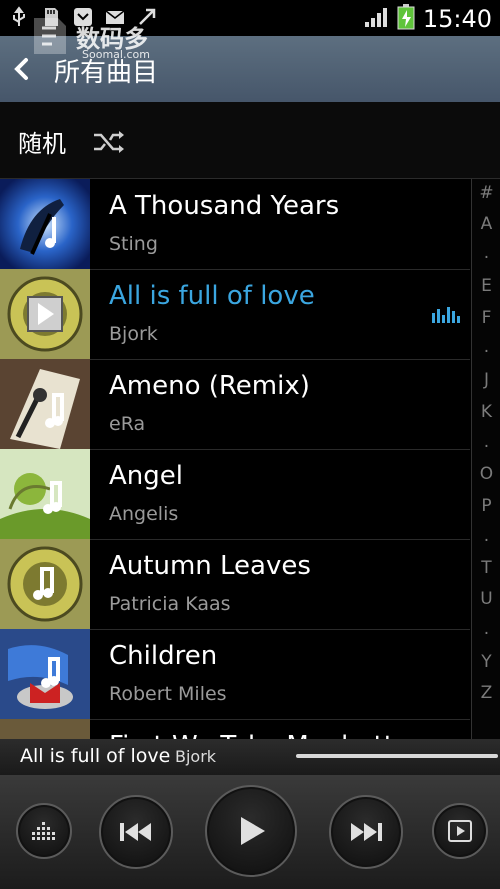  What do you see at coordinates (397, 756) in the screenshot?
I see `progress-bar` at bounding box center [397, 756].